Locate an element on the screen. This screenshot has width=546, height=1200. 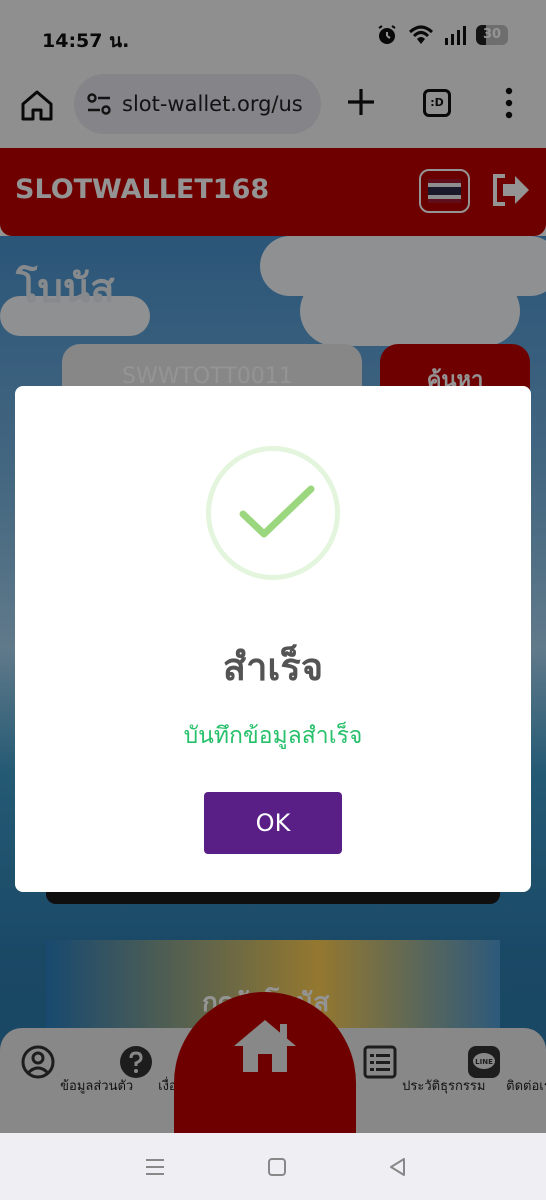
recent-apps-icon is located at coordinates (155, 1167).